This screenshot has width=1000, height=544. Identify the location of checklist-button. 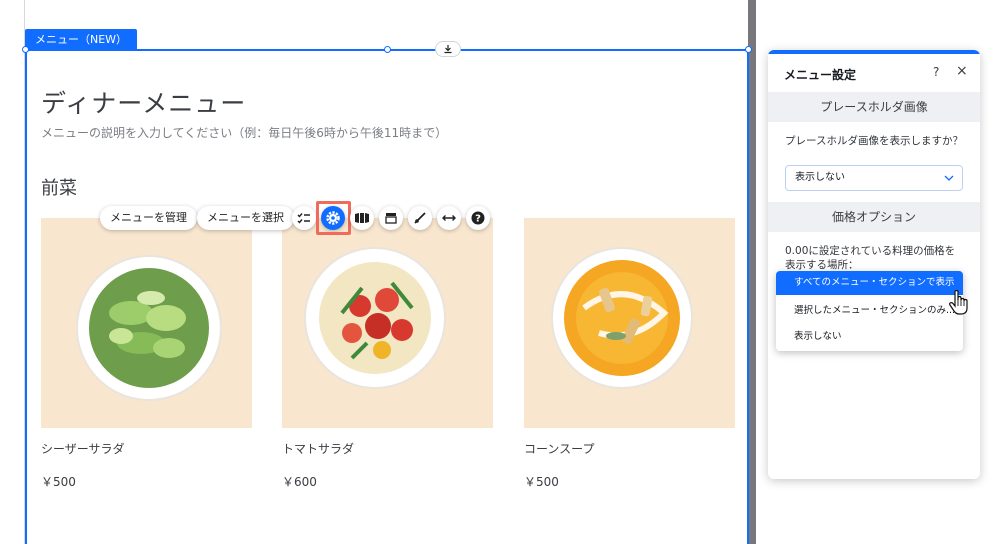
(304, 218).